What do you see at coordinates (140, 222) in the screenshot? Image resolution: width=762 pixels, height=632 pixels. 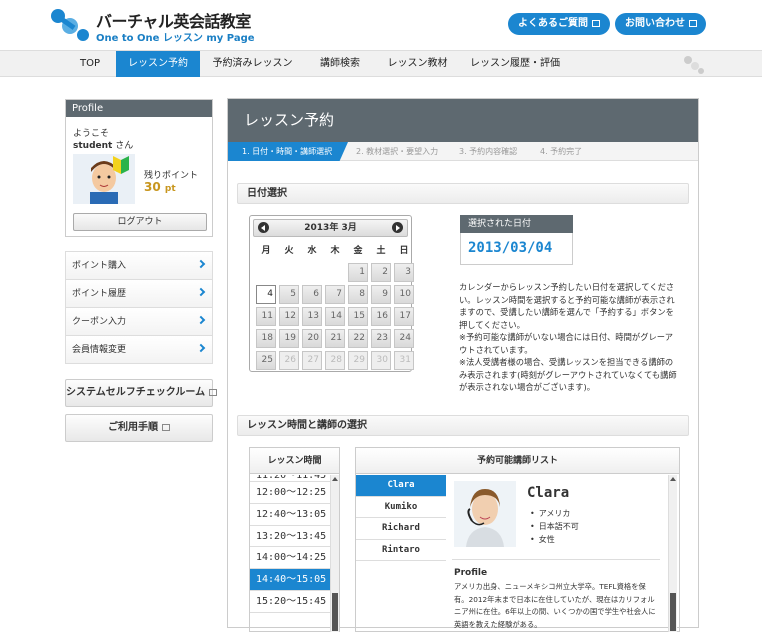 I see `logout-button: ログアウト` at bounding box center [140, 222].